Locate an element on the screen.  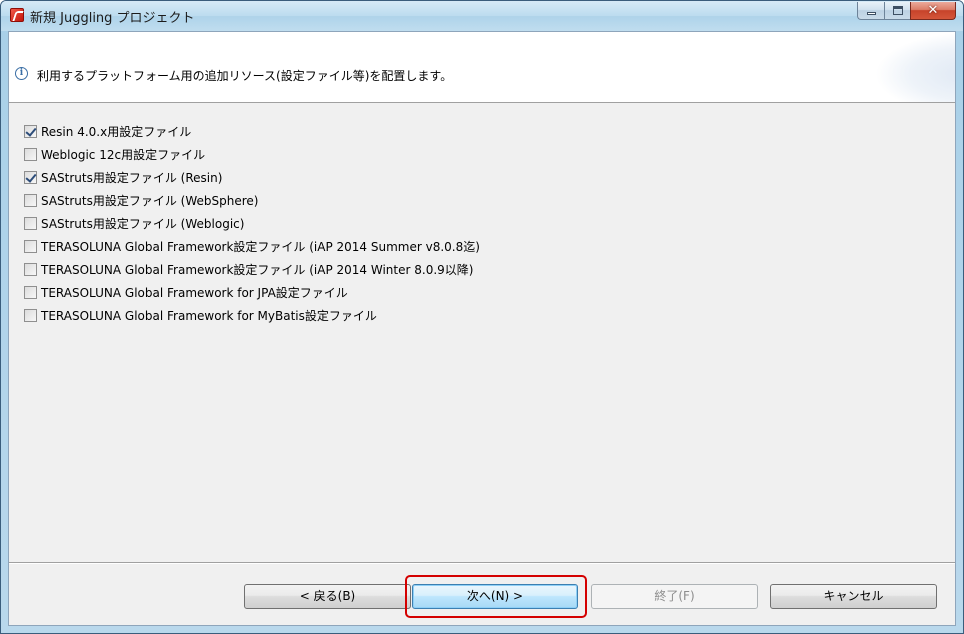
option-row: SAStruts用設定ファイル (Weblogic) is located at coordinates (252, 223).